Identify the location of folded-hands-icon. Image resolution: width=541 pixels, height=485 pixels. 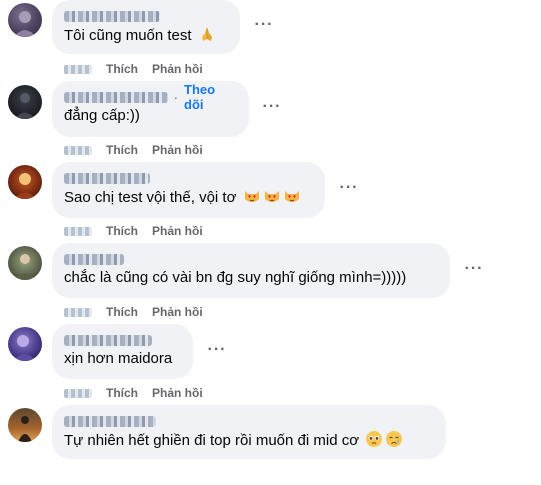
(207, 37).